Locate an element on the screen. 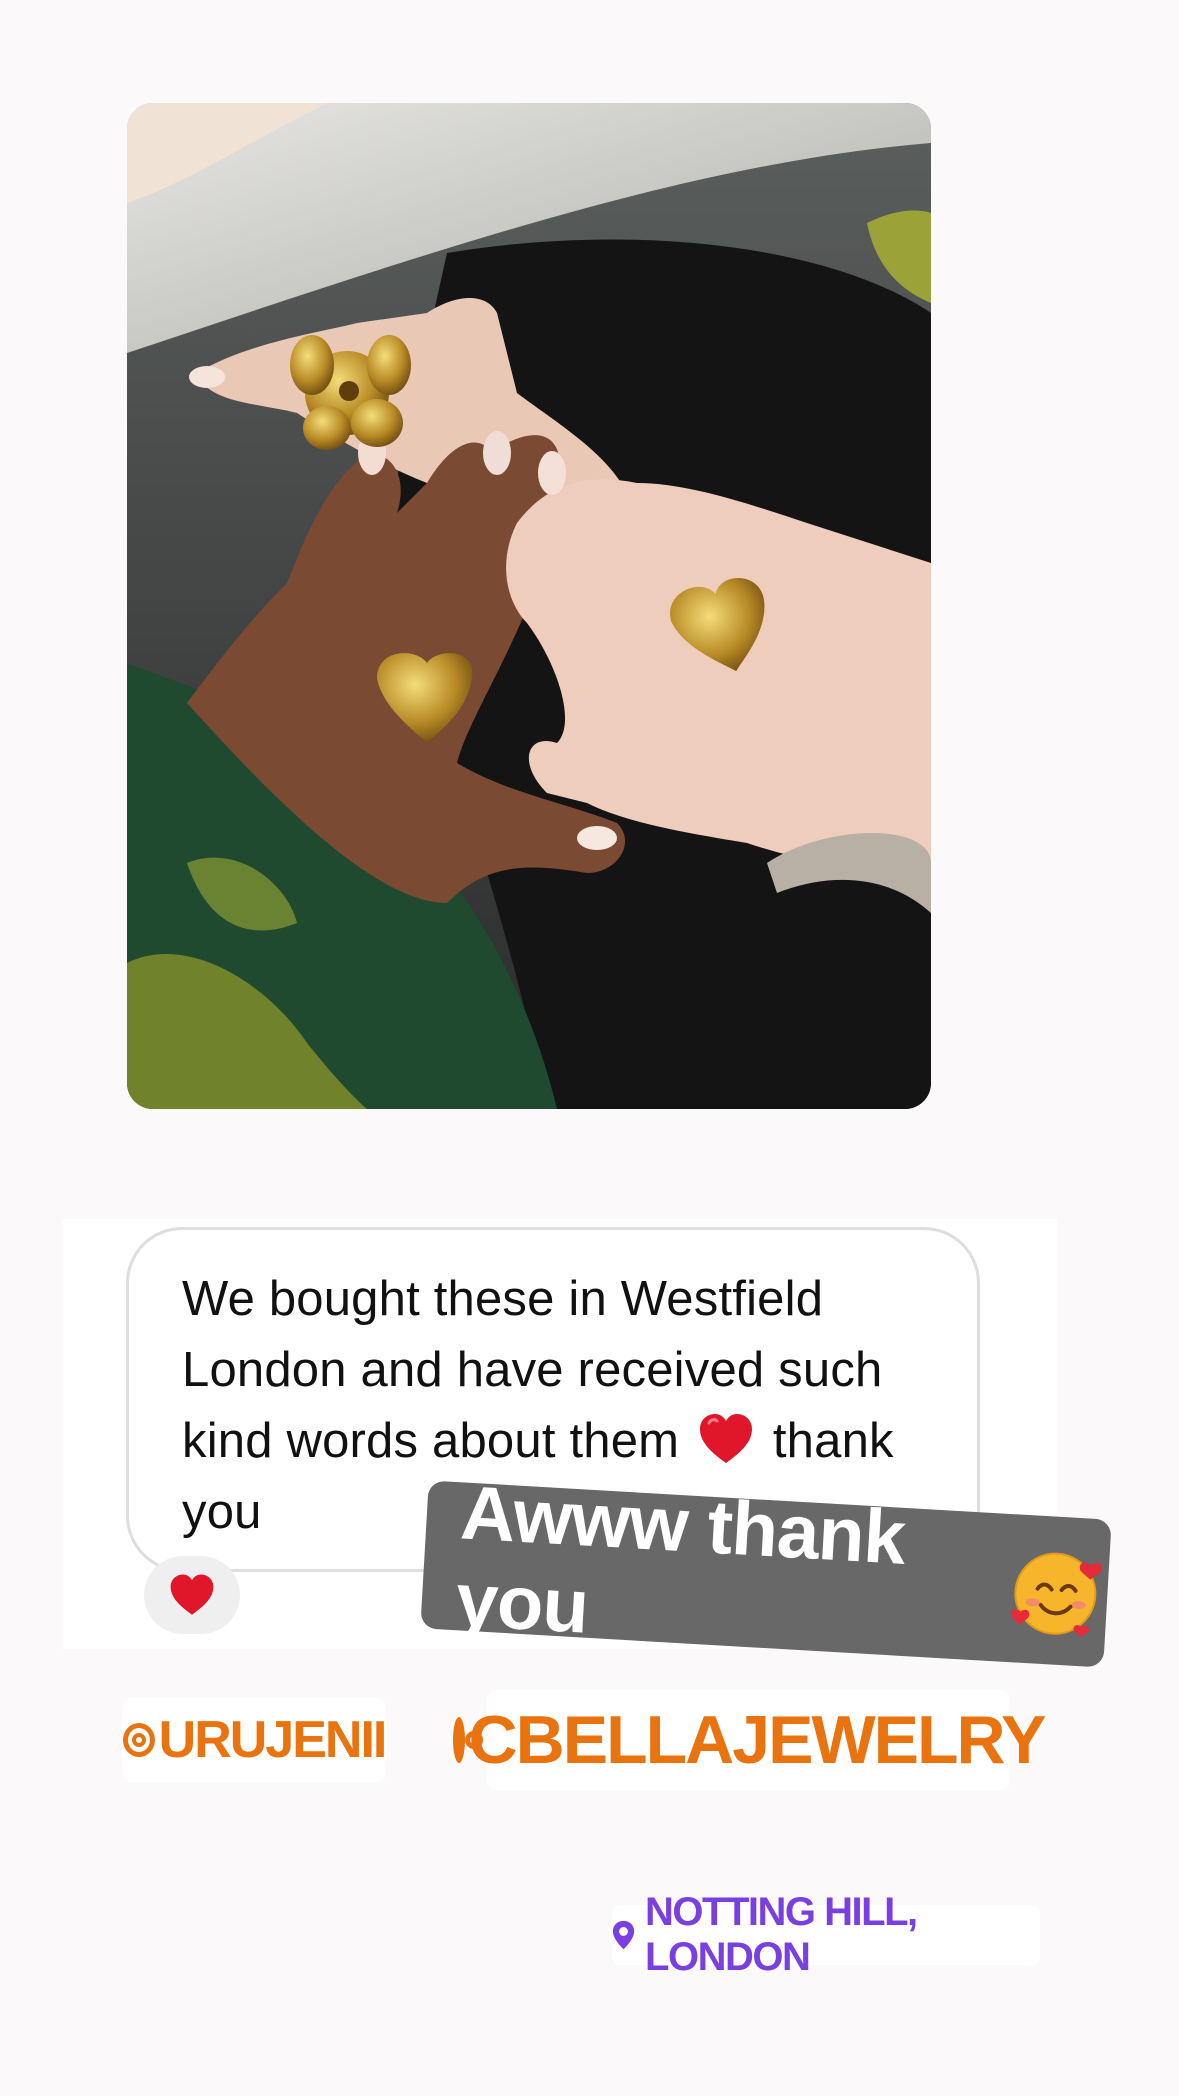 The width and height of the screenshot is (1179, 2096). flower-ring is located at coordinates (350, 392).